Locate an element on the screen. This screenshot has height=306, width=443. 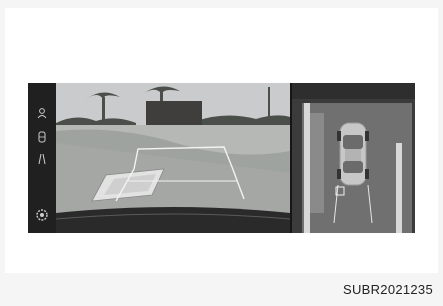
guide-line-icon is located at coordinates (42, 159).